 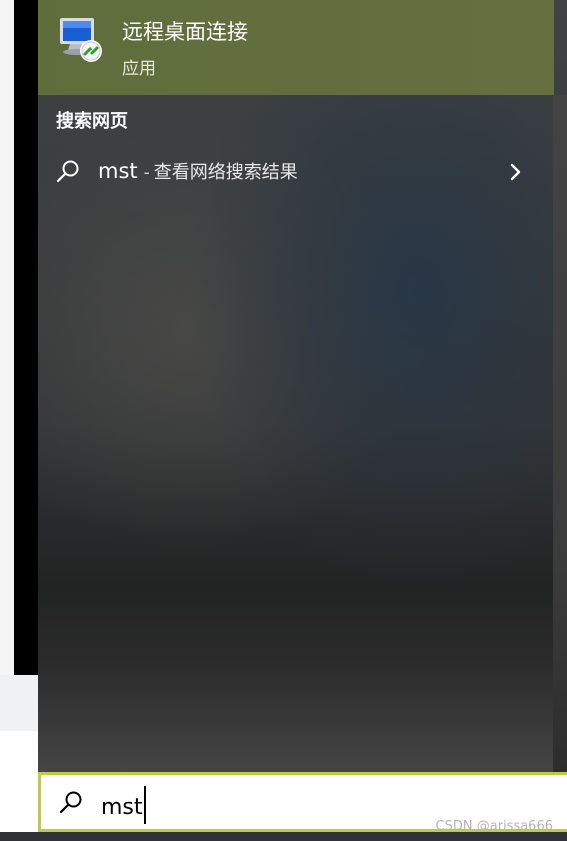 What do you see at coordinates (185, 32) in the screenshot?
I see `app-title: 远程桌面连接` at bounding box center [185, 32].